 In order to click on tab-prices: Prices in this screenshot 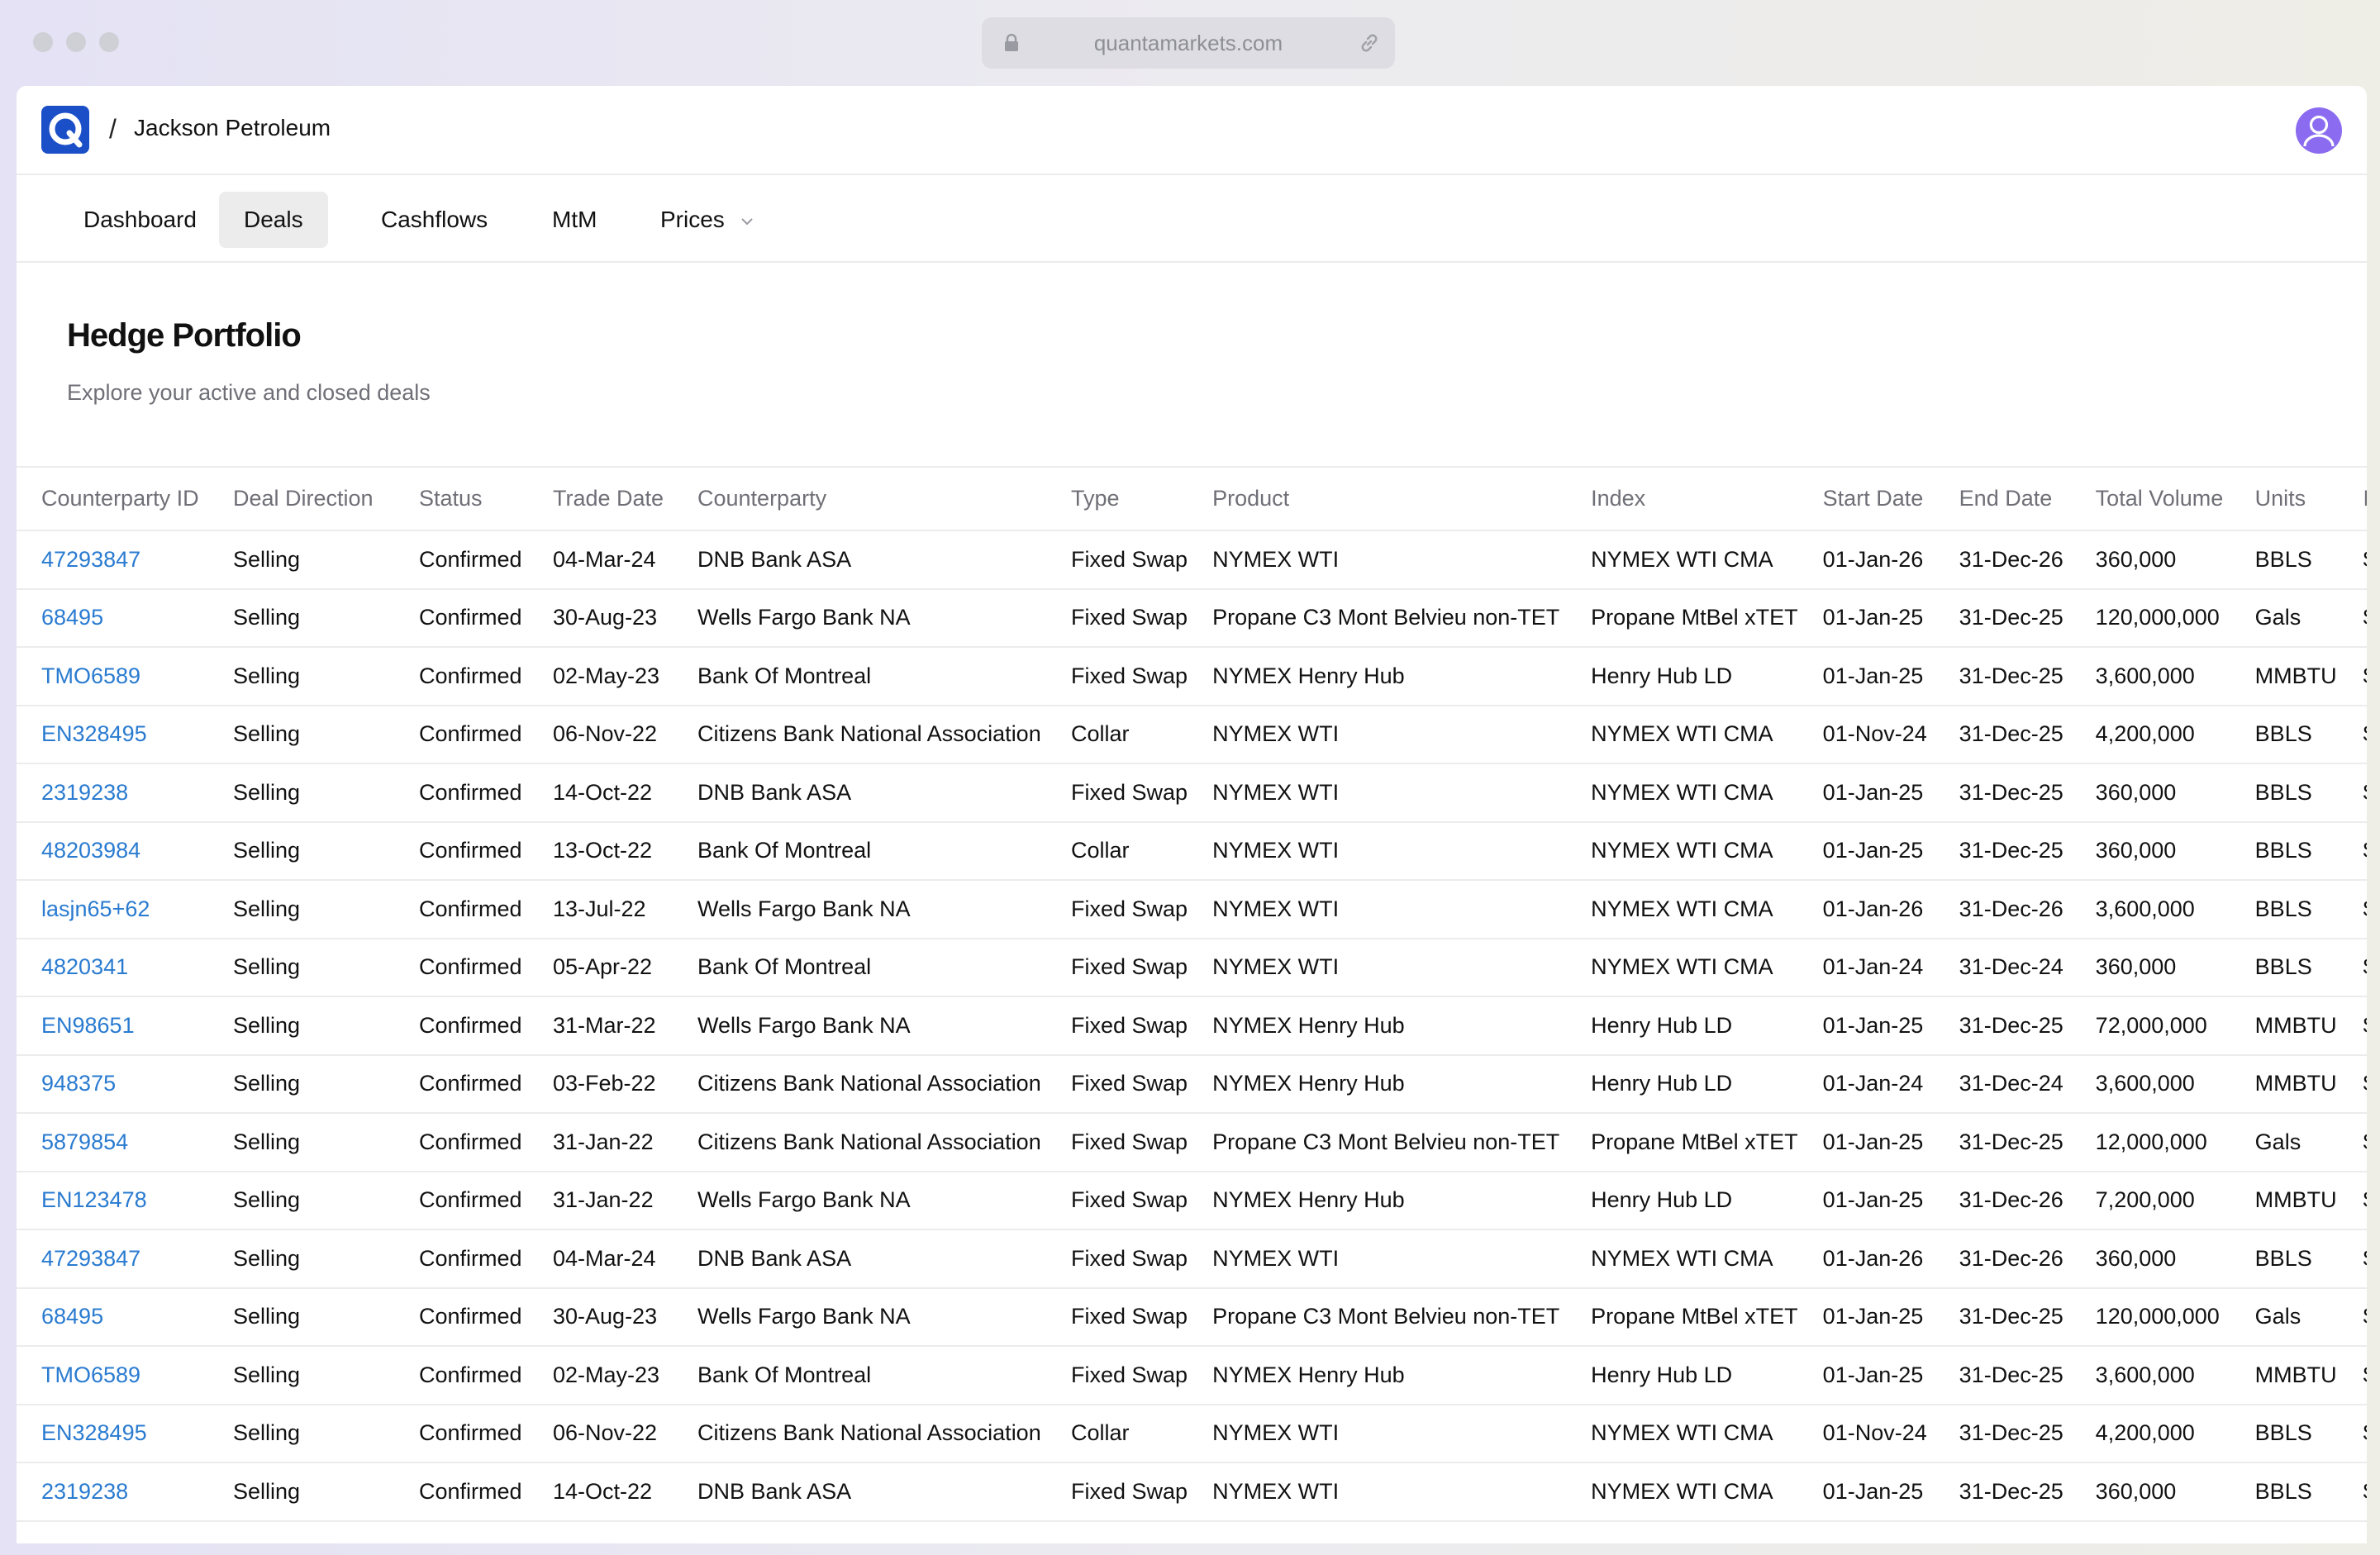, I will do `click(707, 220)`.